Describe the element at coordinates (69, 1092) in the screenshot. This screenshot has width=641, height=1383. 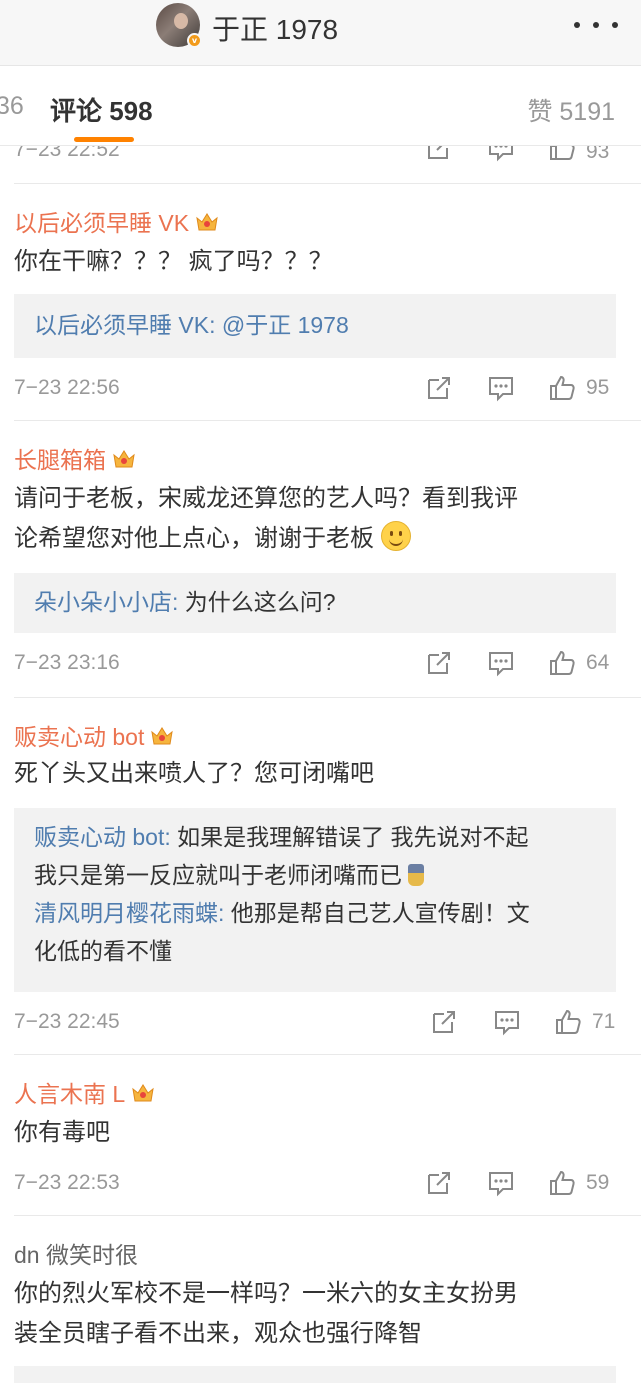
I see `username-text: 人言木南 L` at that location.